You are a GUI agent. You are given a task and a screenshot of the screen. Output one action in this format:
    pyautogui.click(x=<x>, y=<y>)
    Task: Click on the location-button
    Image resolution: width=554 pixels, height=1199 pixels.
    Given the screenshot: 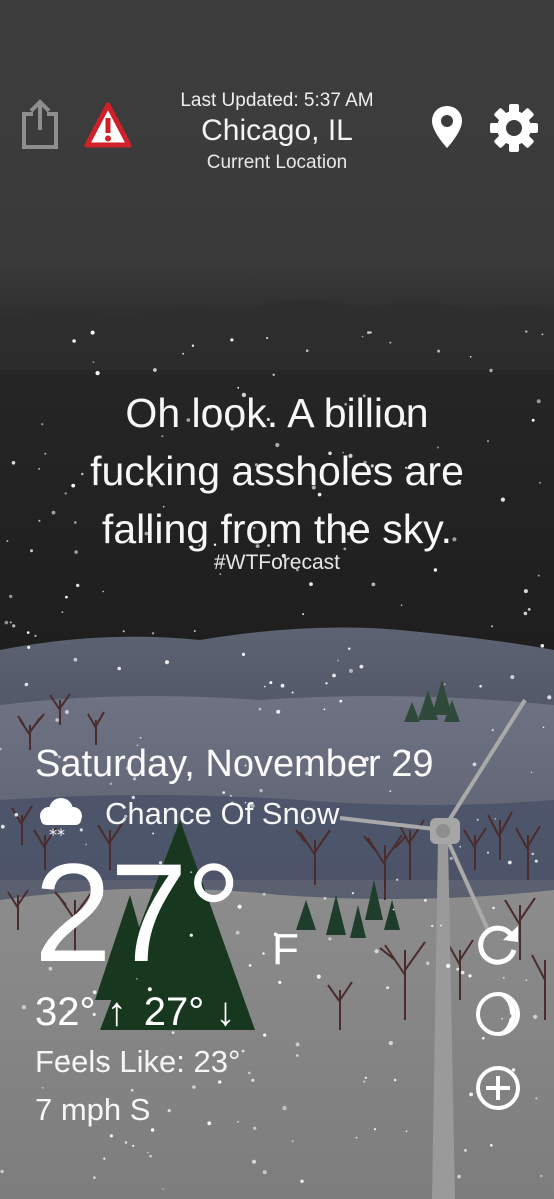 What is the action you would take?
    pyautogui.click(x=447, y=127)
    